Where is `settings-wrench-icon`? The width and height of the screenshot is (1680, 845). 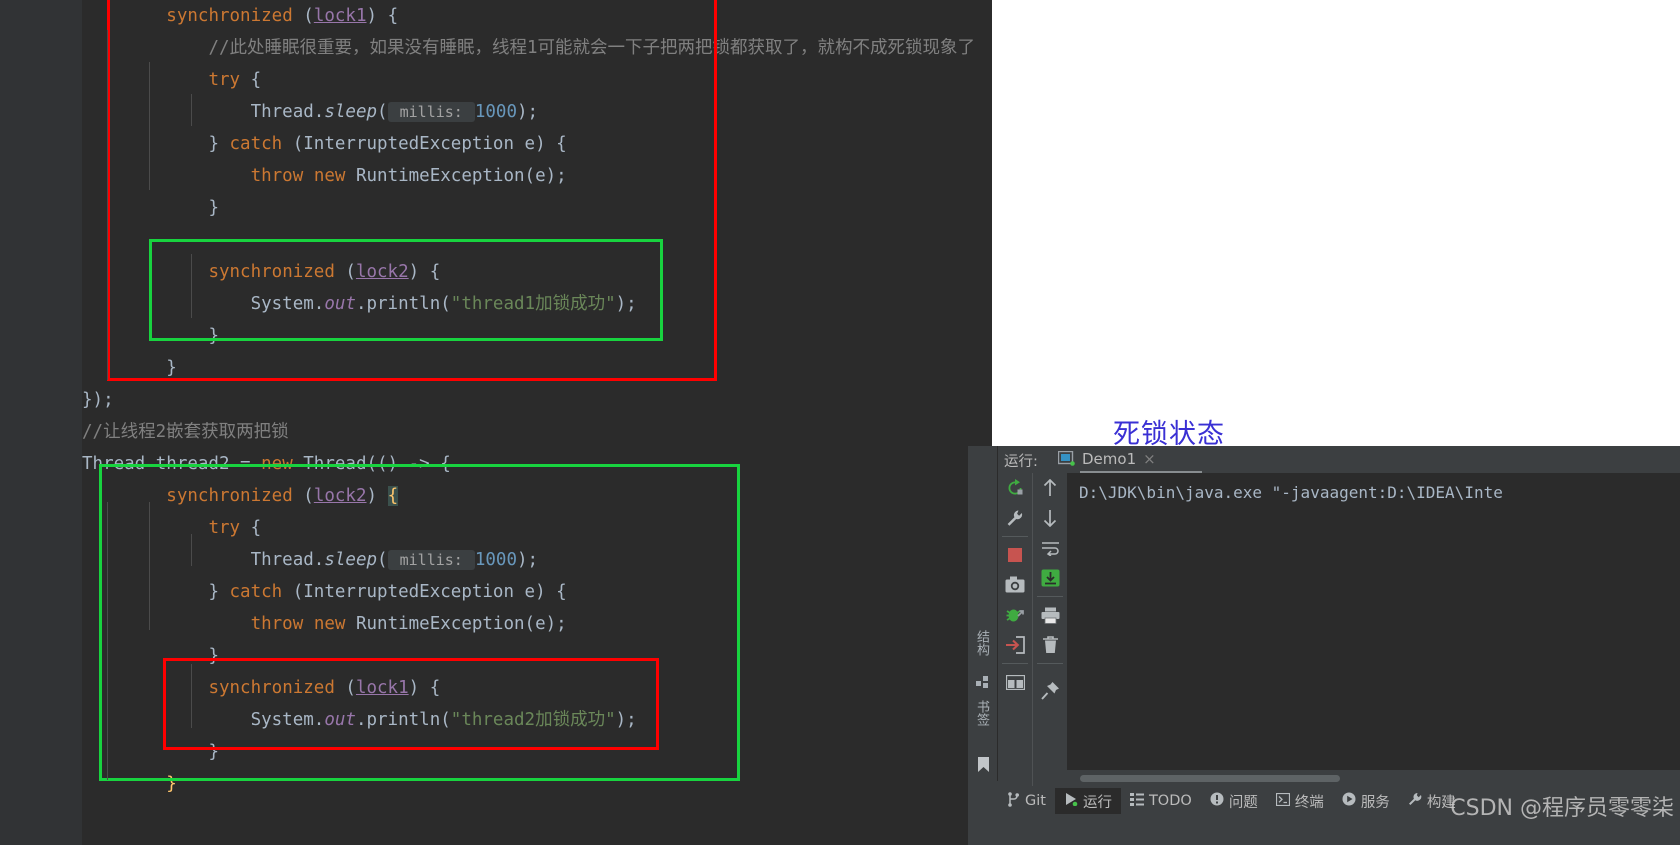
settings-wrench-icon is located at coordinates (1015, 518).